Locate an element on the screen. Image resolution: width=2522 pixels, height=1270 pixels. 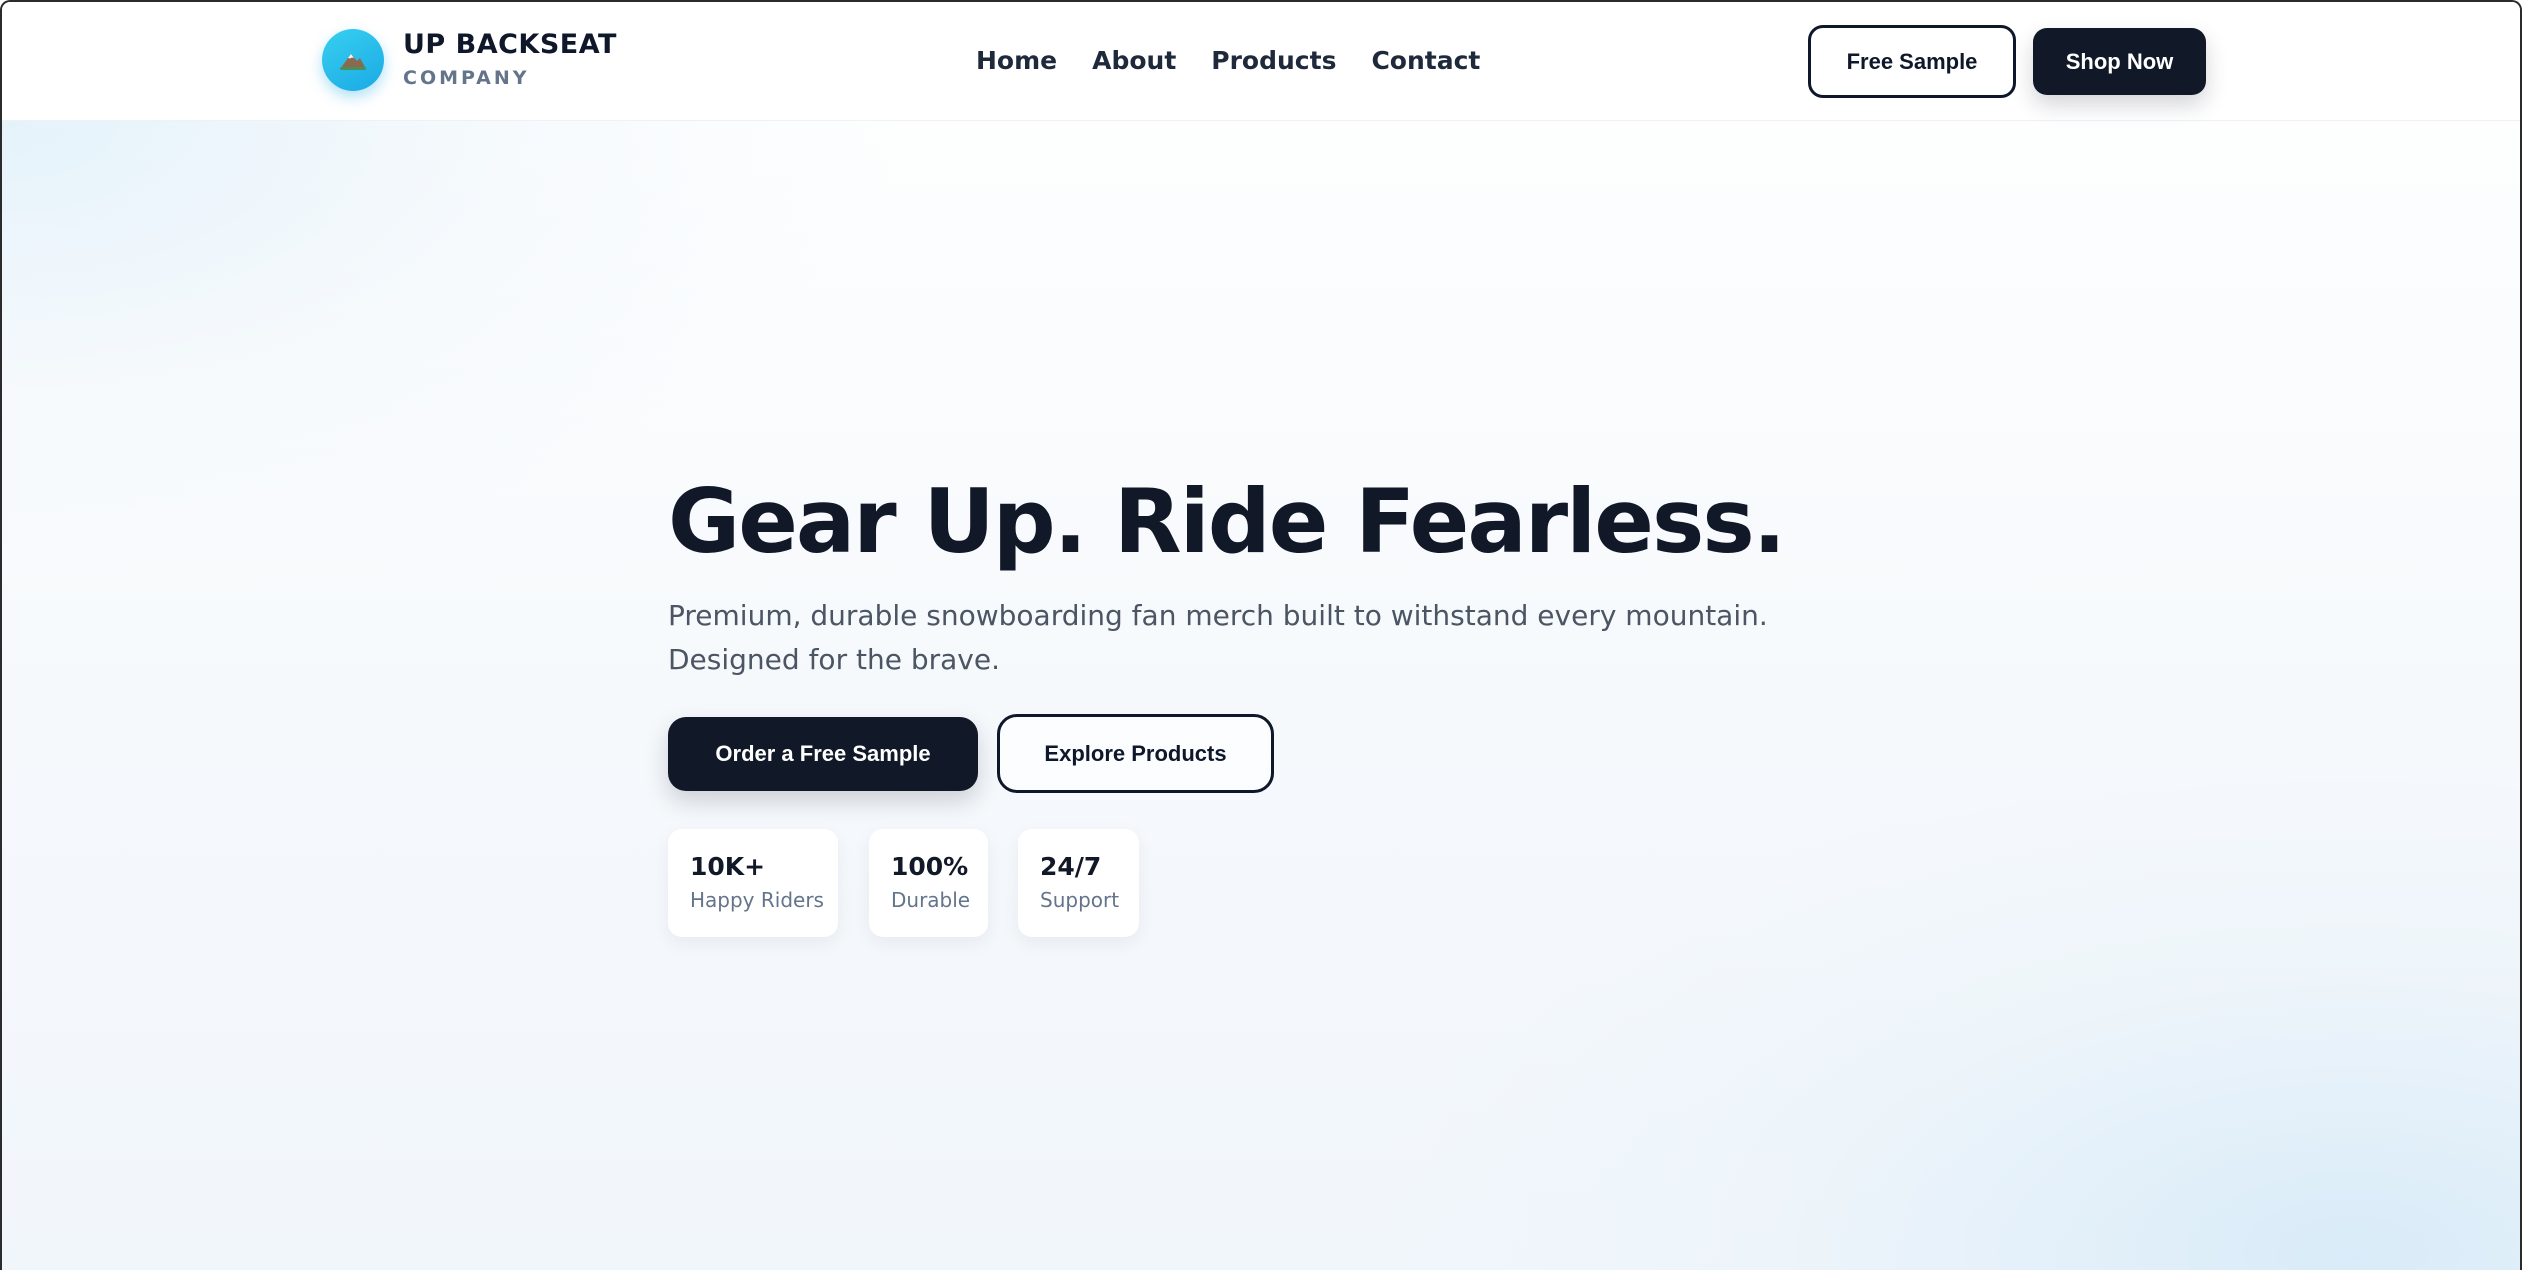
main-nav: Home About Products Contact is located at coordinates (1245, 61).